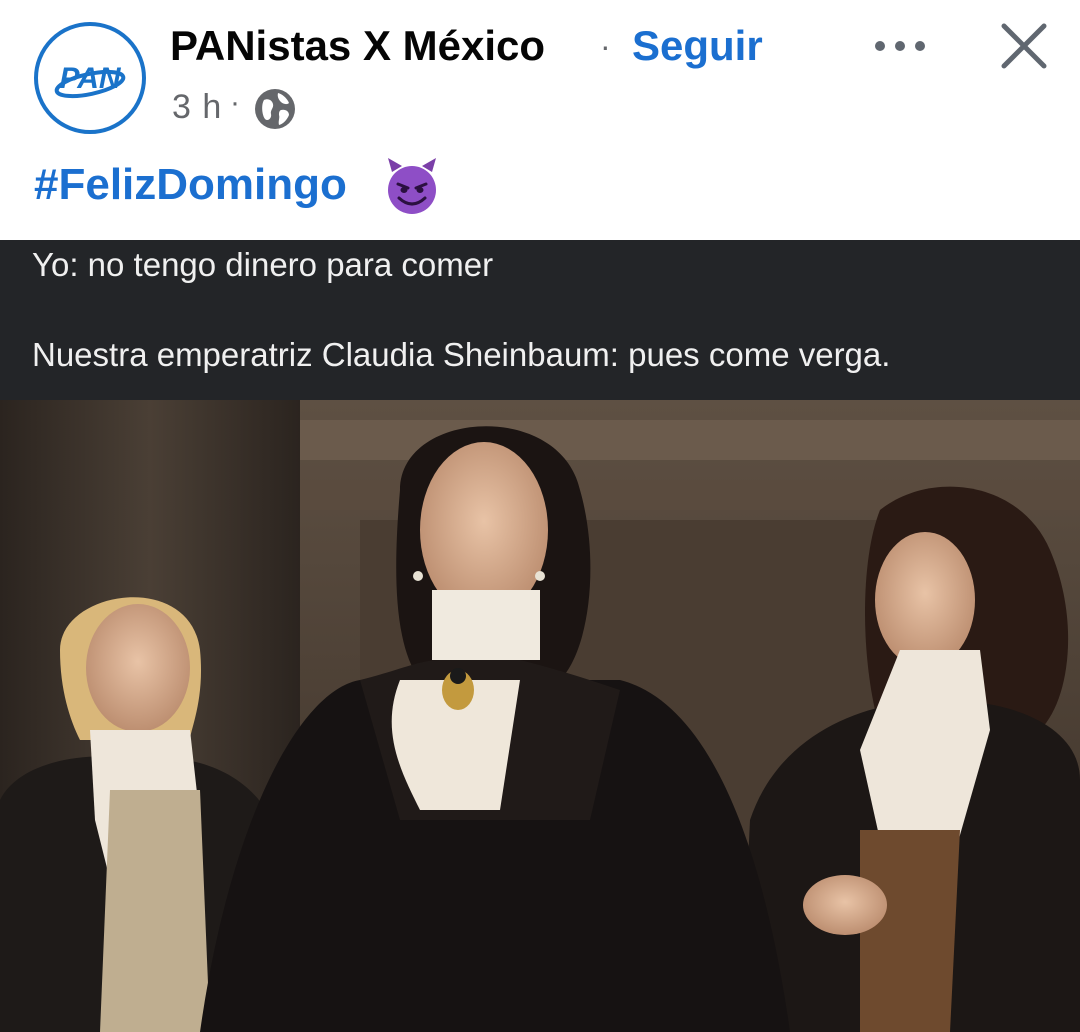 The width and height of the screenshot is (1080, 1032). What do you see at coordinates (697, 46) in the screenshot?
I see `follow-button: Seguir` at bounding box center [697, 46].